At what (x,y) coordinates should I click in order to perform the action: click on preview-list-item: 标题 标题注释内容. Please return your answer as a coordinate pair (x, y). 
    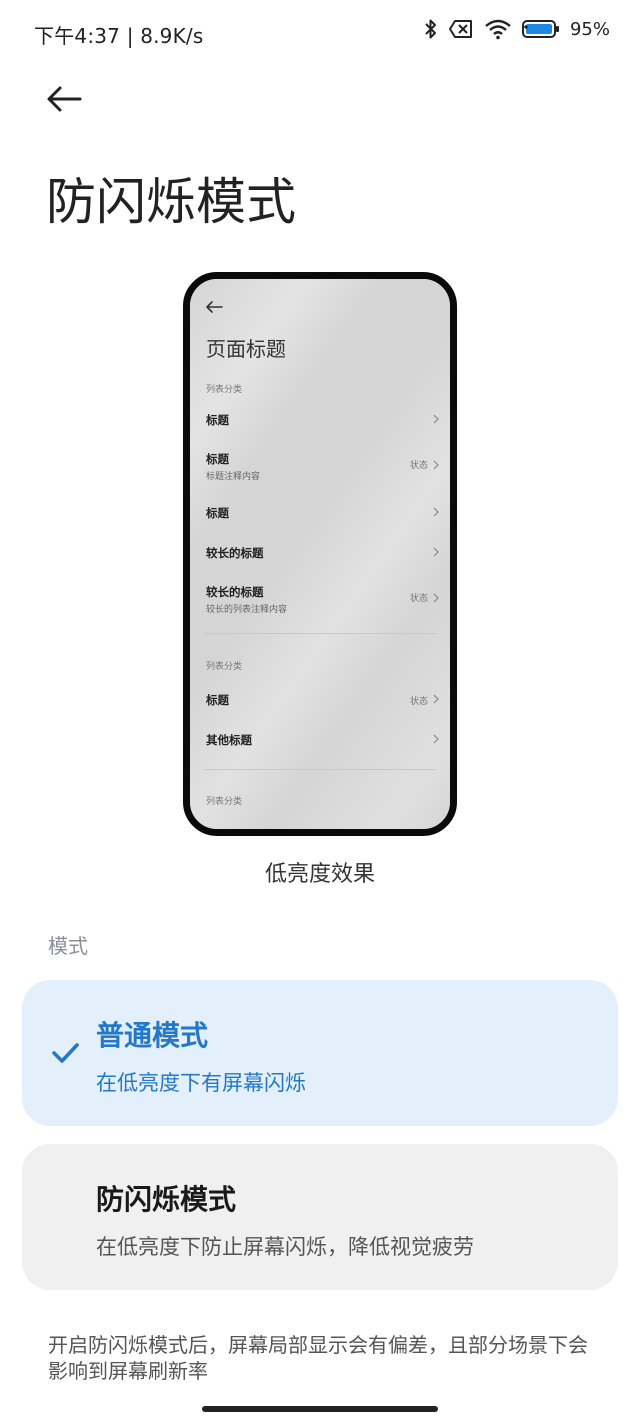
    Looking at the image, I should click on (321, 466).